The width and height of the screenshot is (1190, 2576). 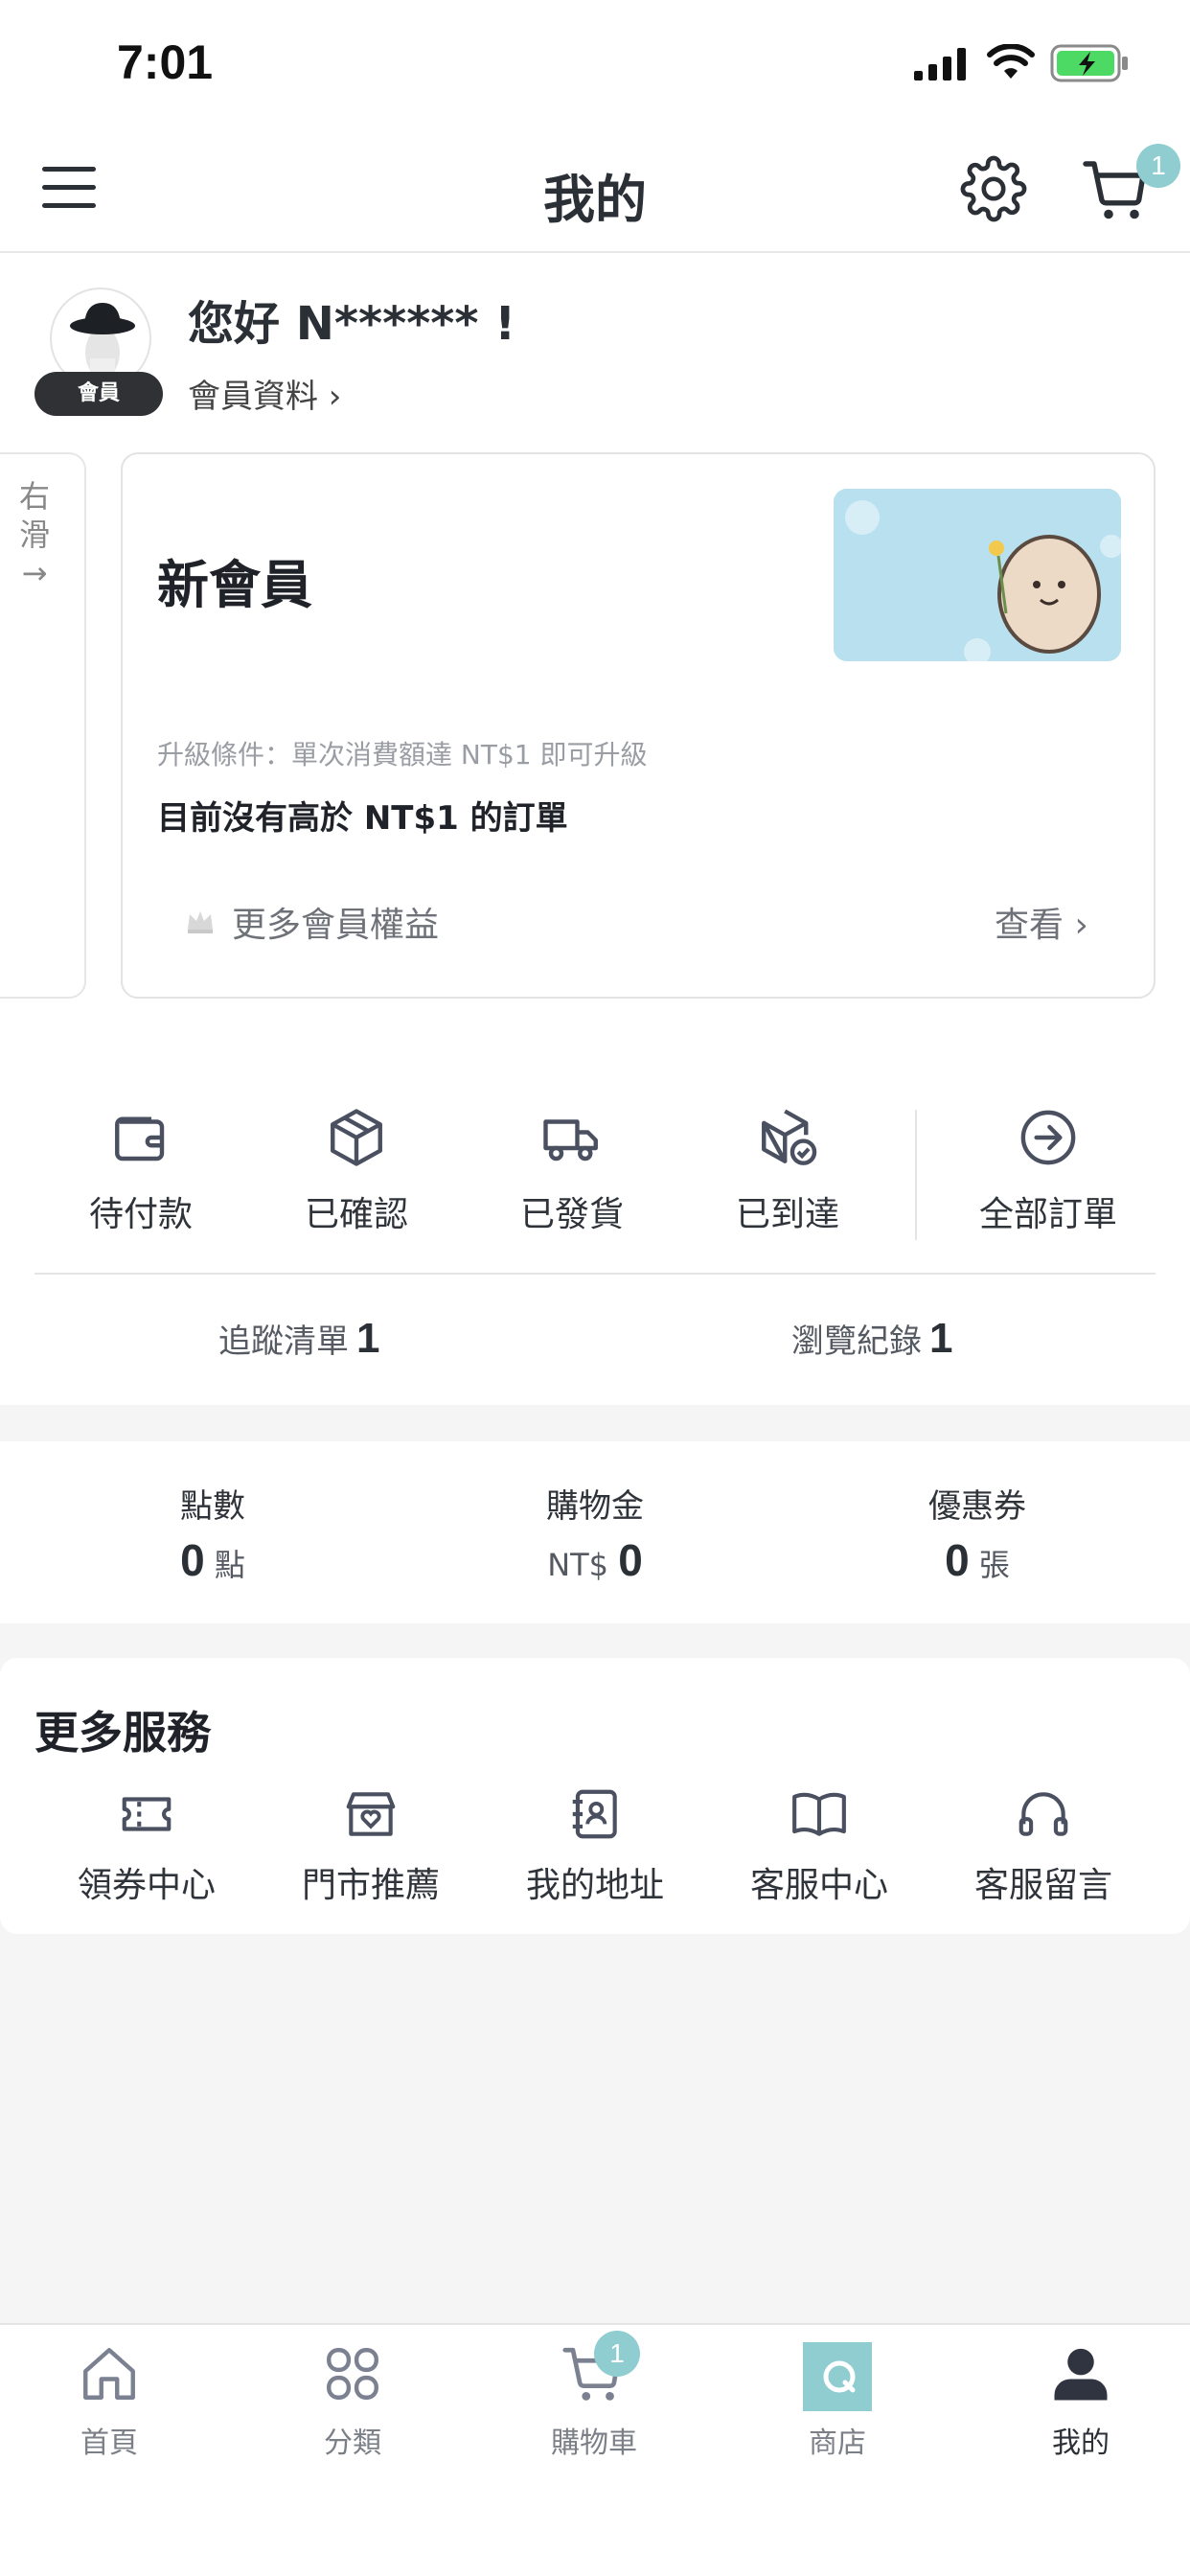 I want to click on service-my-address: 我的地址, so click(x=595, y=1845).